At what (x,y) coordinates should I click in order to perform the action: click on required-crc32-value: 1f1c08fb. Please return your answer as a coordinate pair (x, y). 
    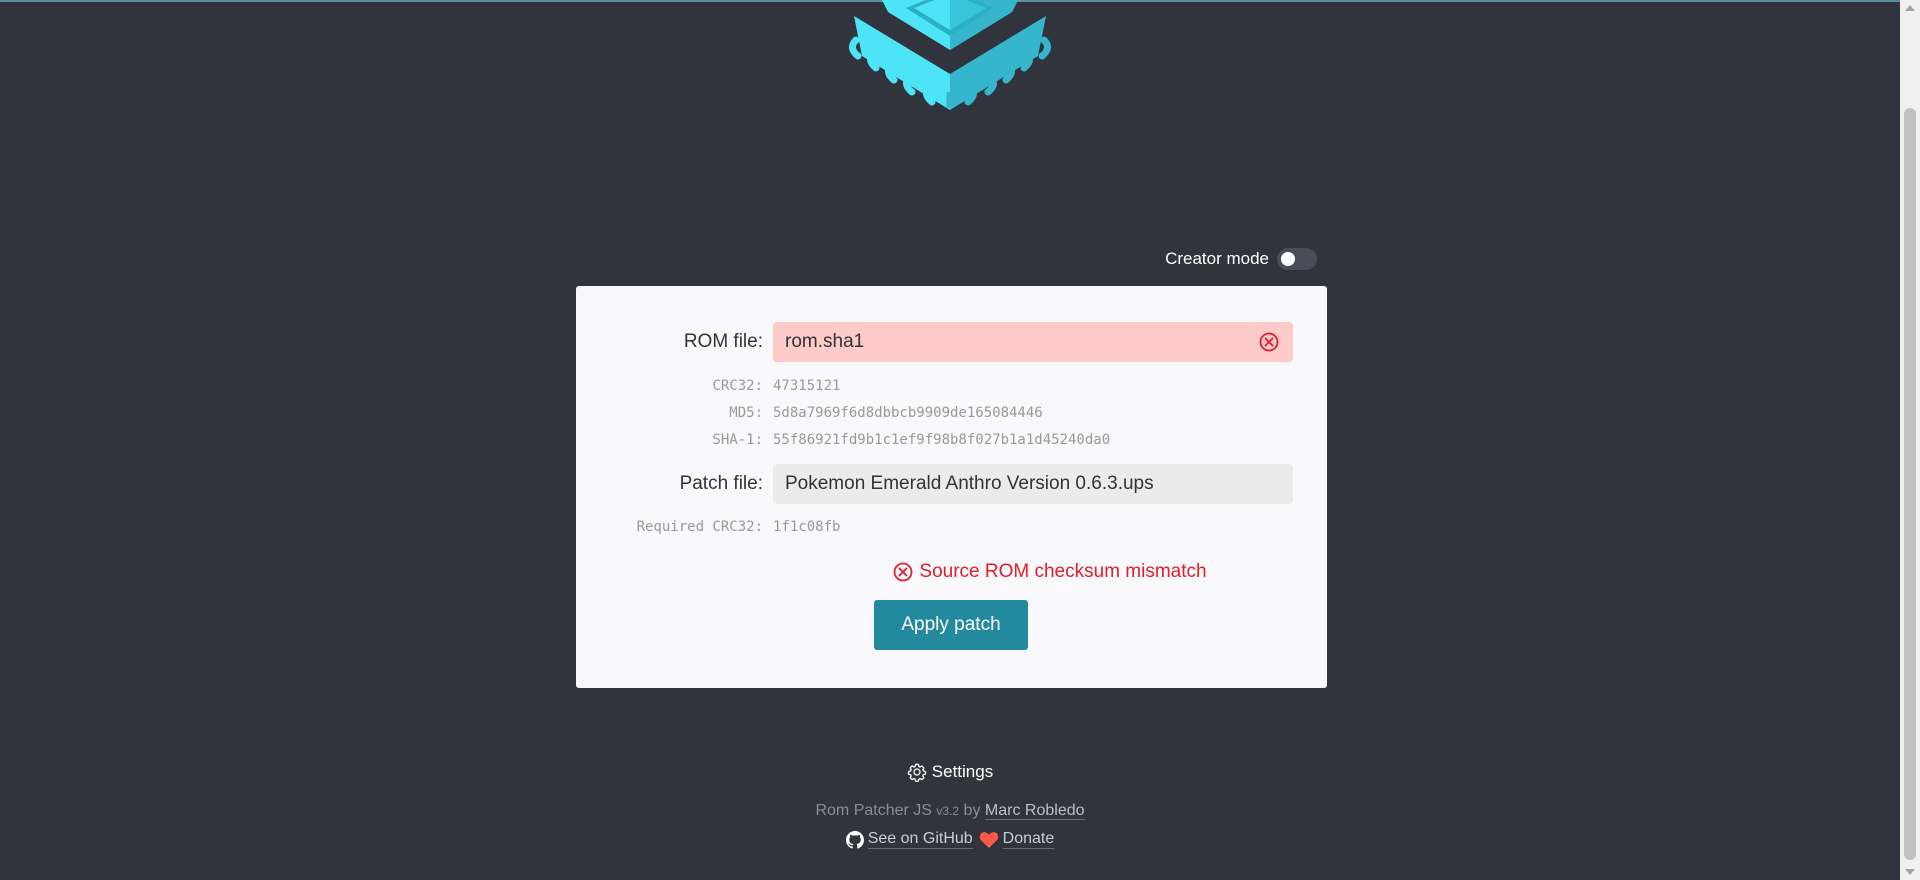
    Looking at the image, I should click on (807, 527).